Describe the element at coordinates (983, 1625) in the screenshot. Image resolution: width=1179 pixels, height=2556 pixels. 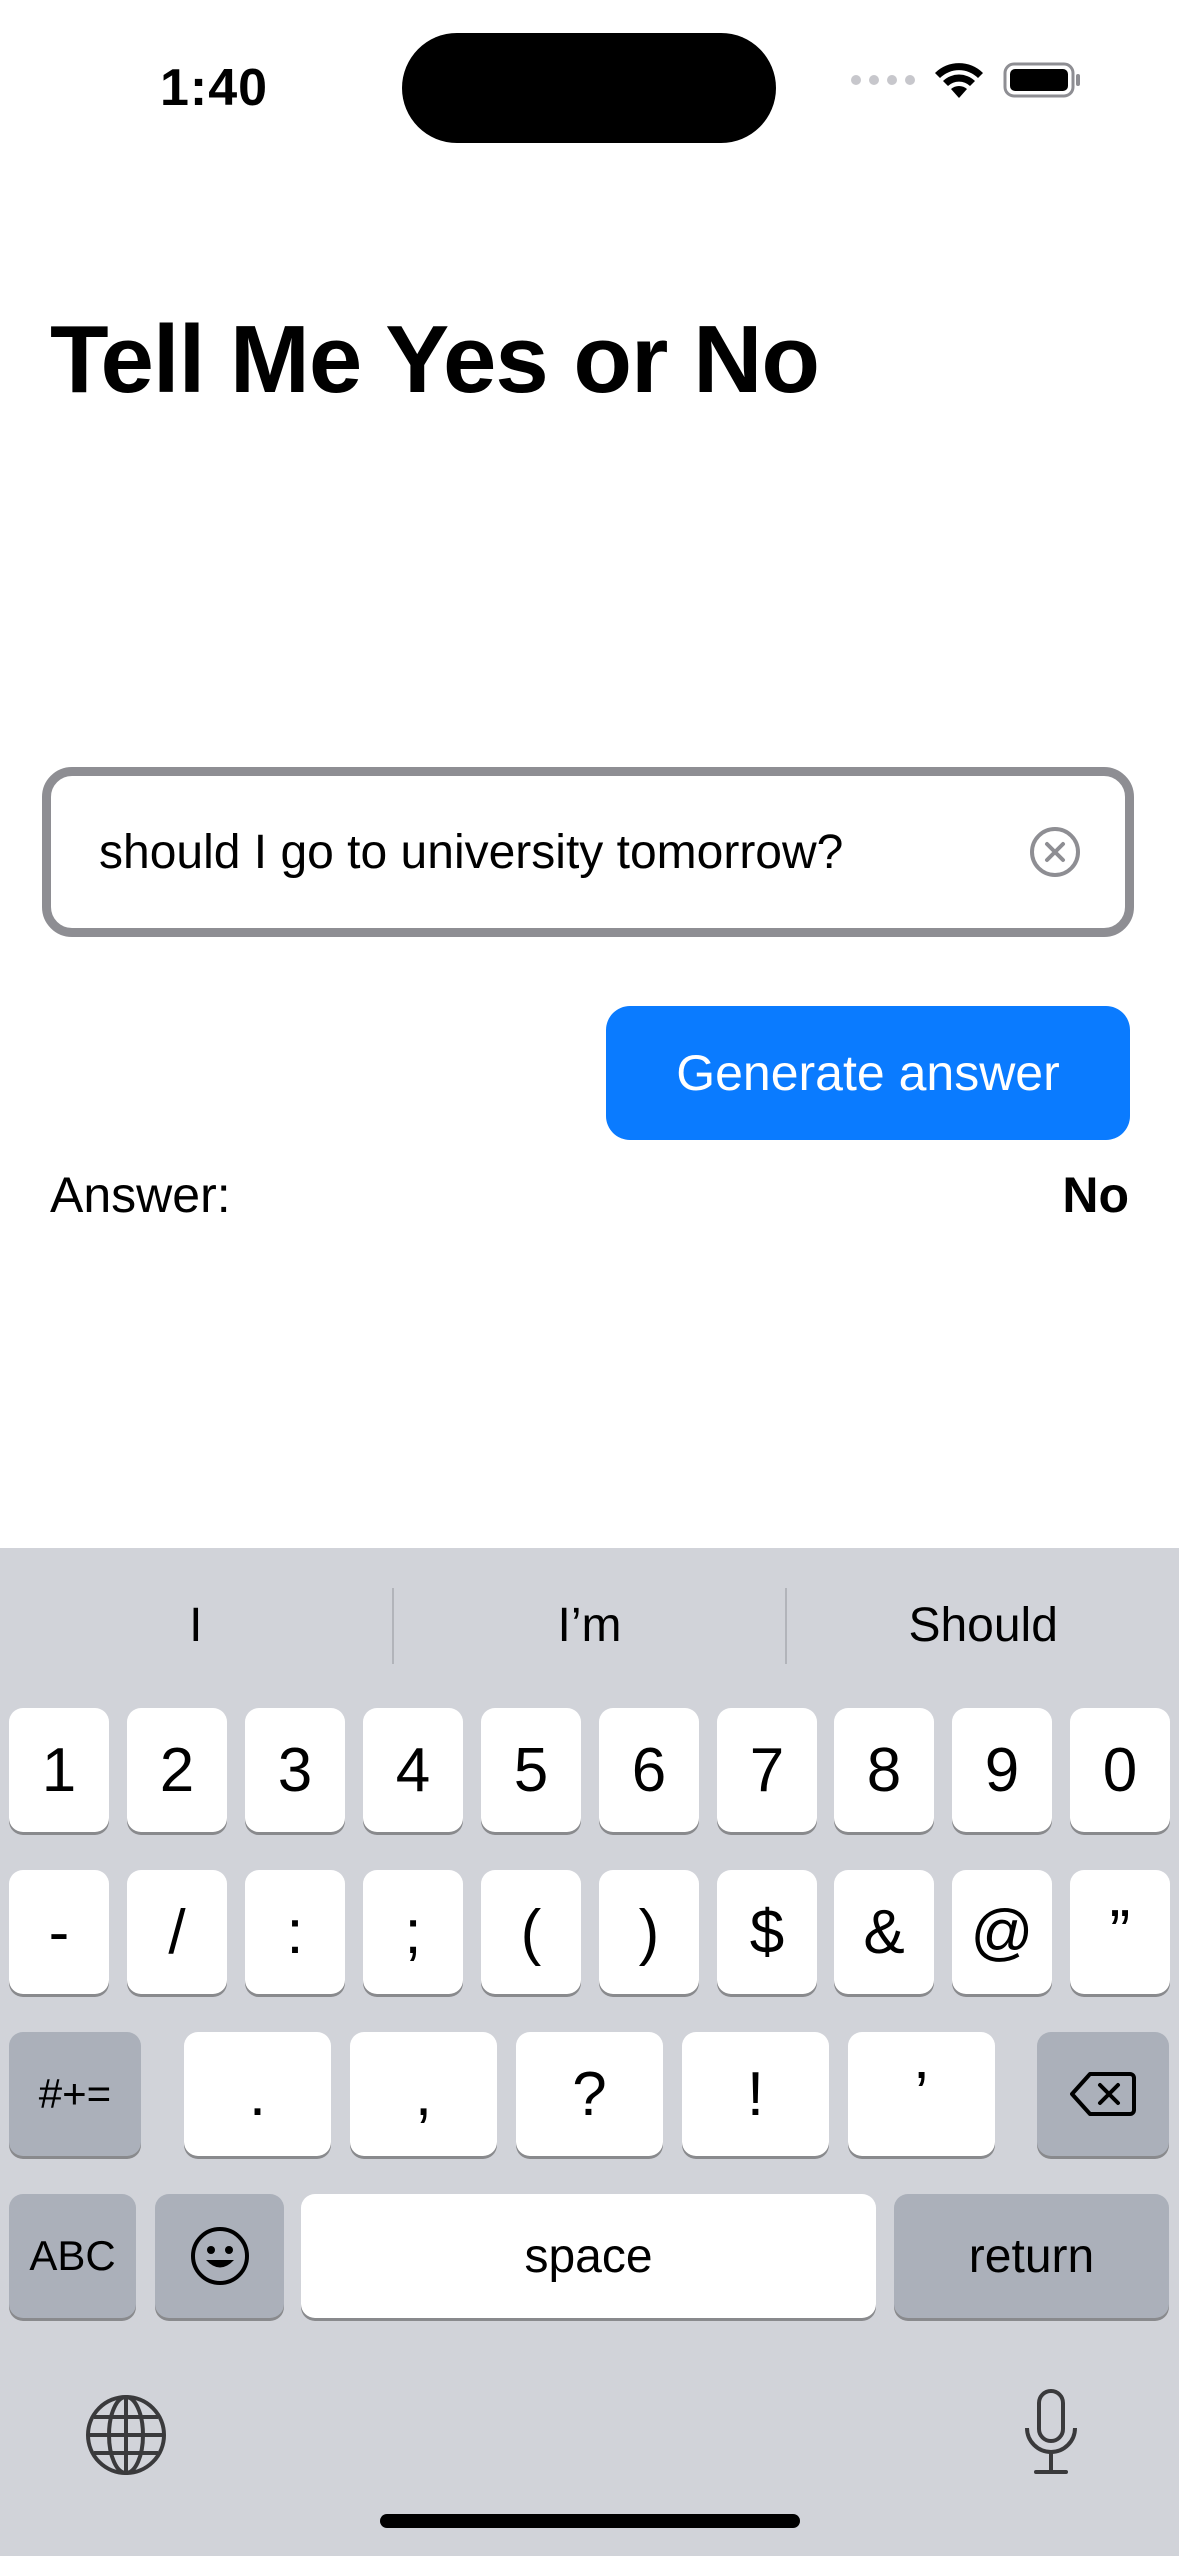
I see `suggestion-item: Should` at that location.